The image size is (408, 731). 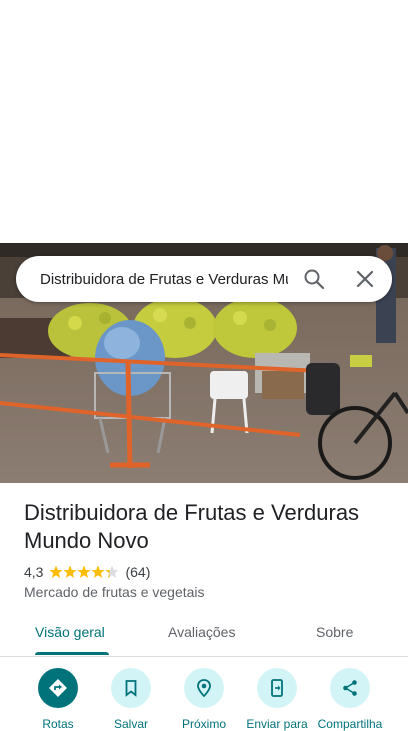 I want to click on tab-reviews: Avaliações, so click(x=201, y=632).